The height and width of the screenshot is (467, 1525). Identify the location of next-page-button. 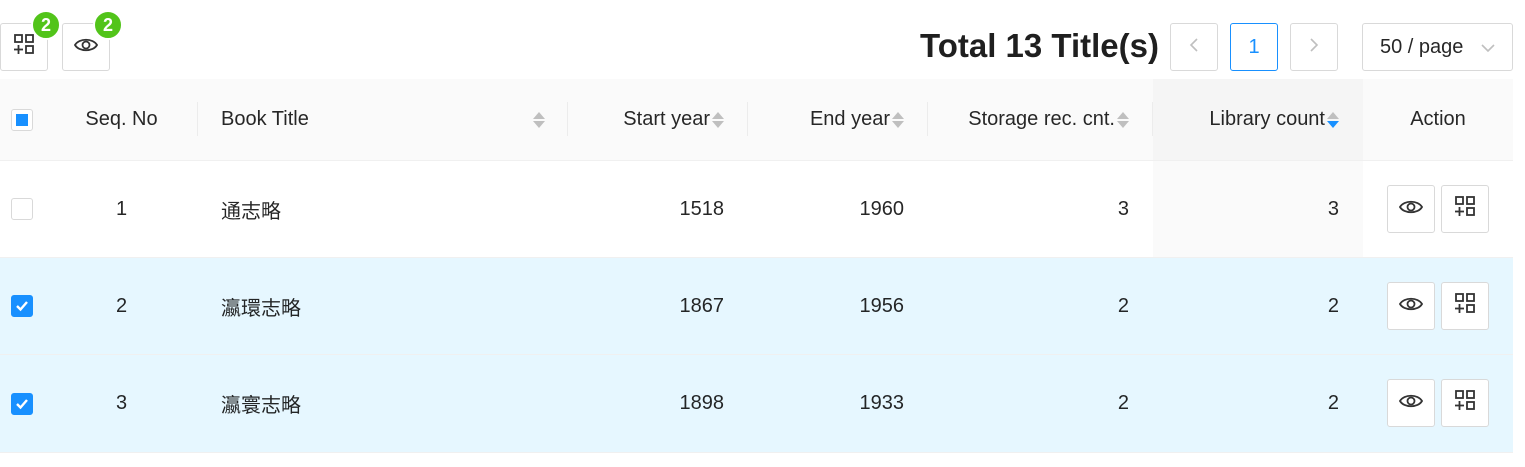
(1314, 47).